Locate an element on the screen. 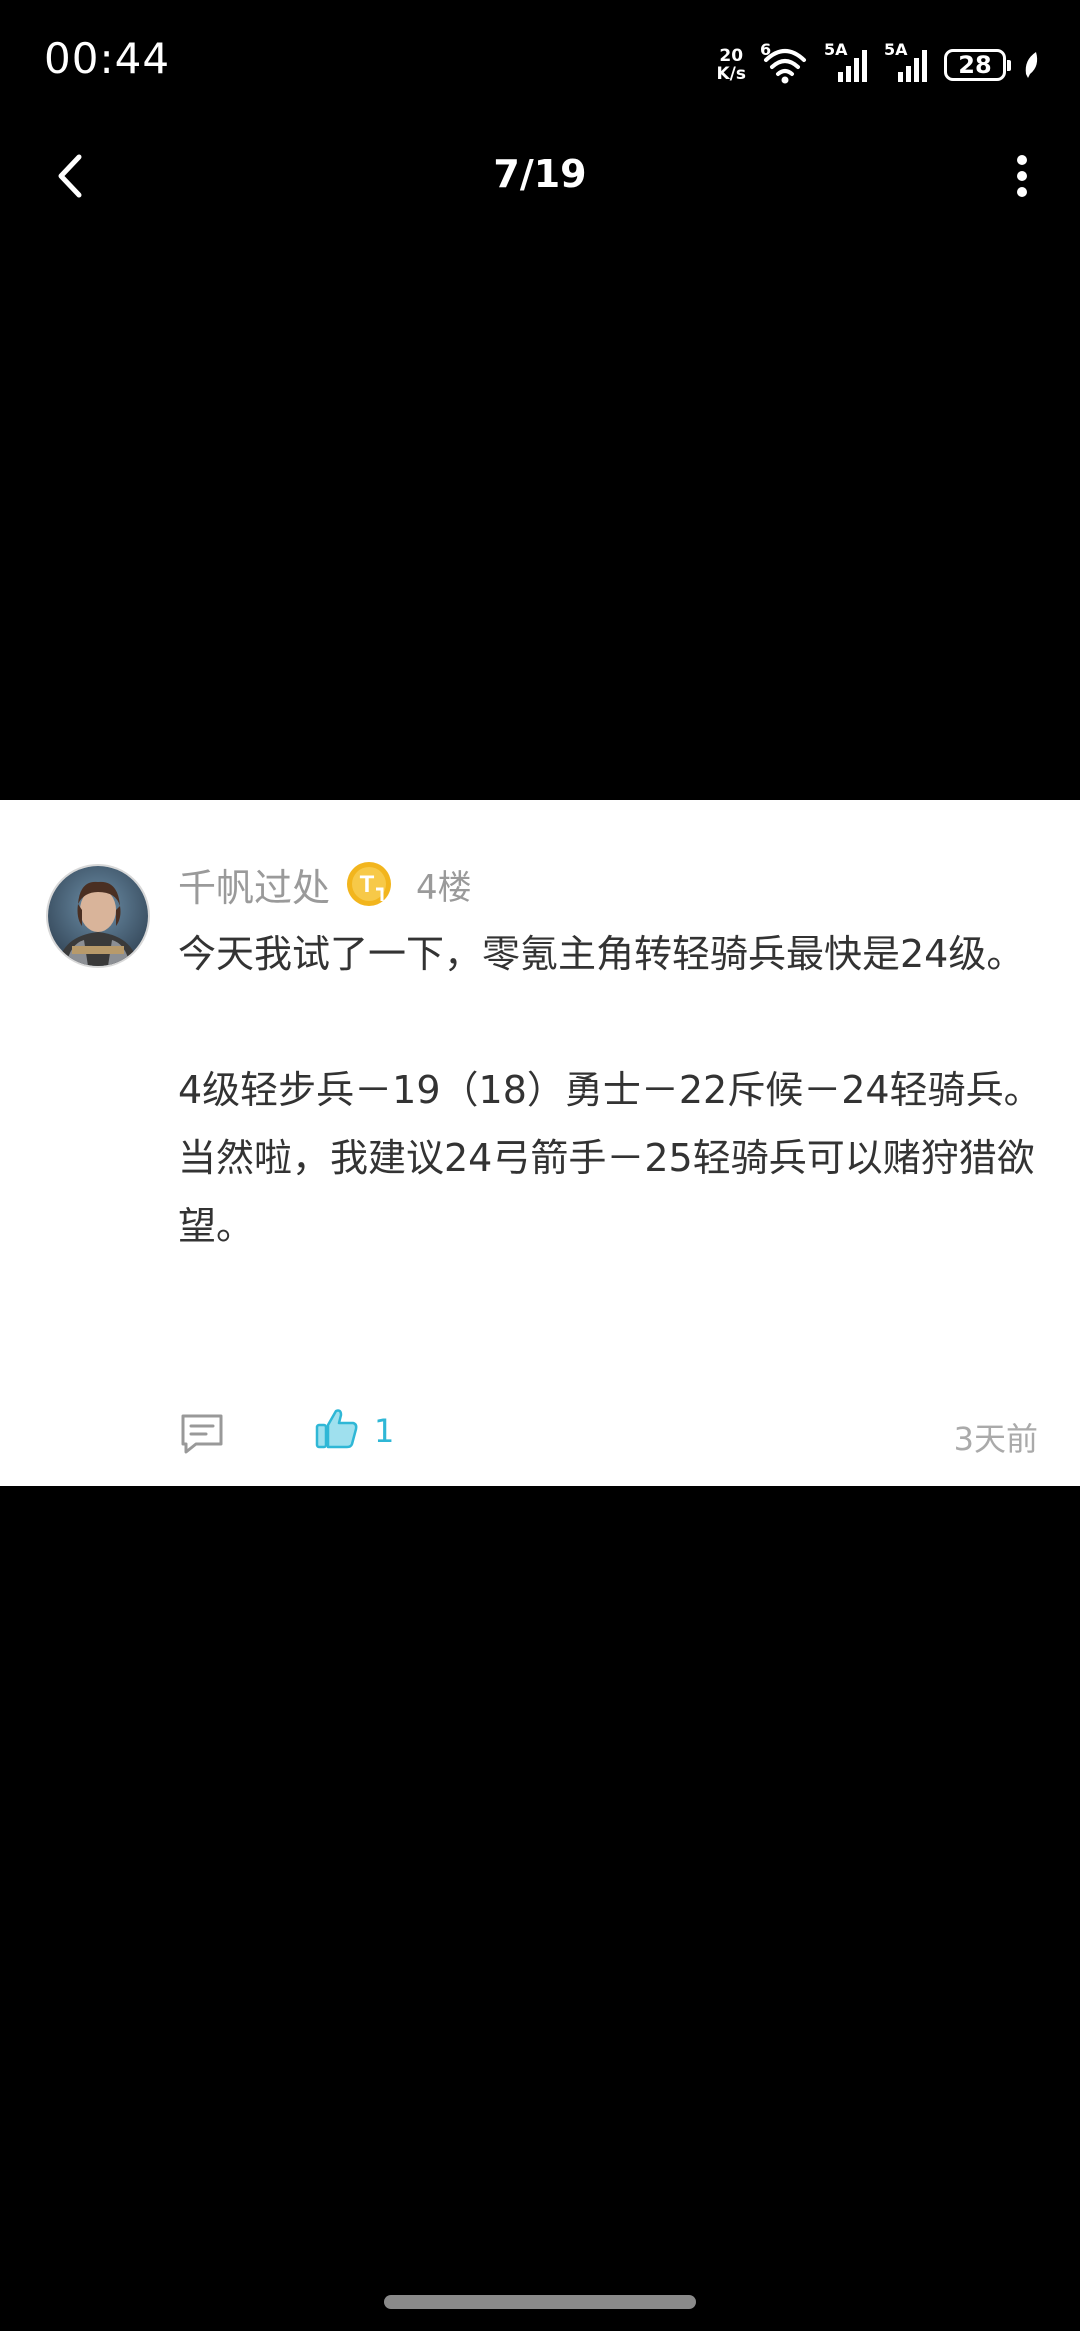 The width and height of the screenshot is (1080, 2331). level-badge-icon: T is located at coordinates (369, 884).